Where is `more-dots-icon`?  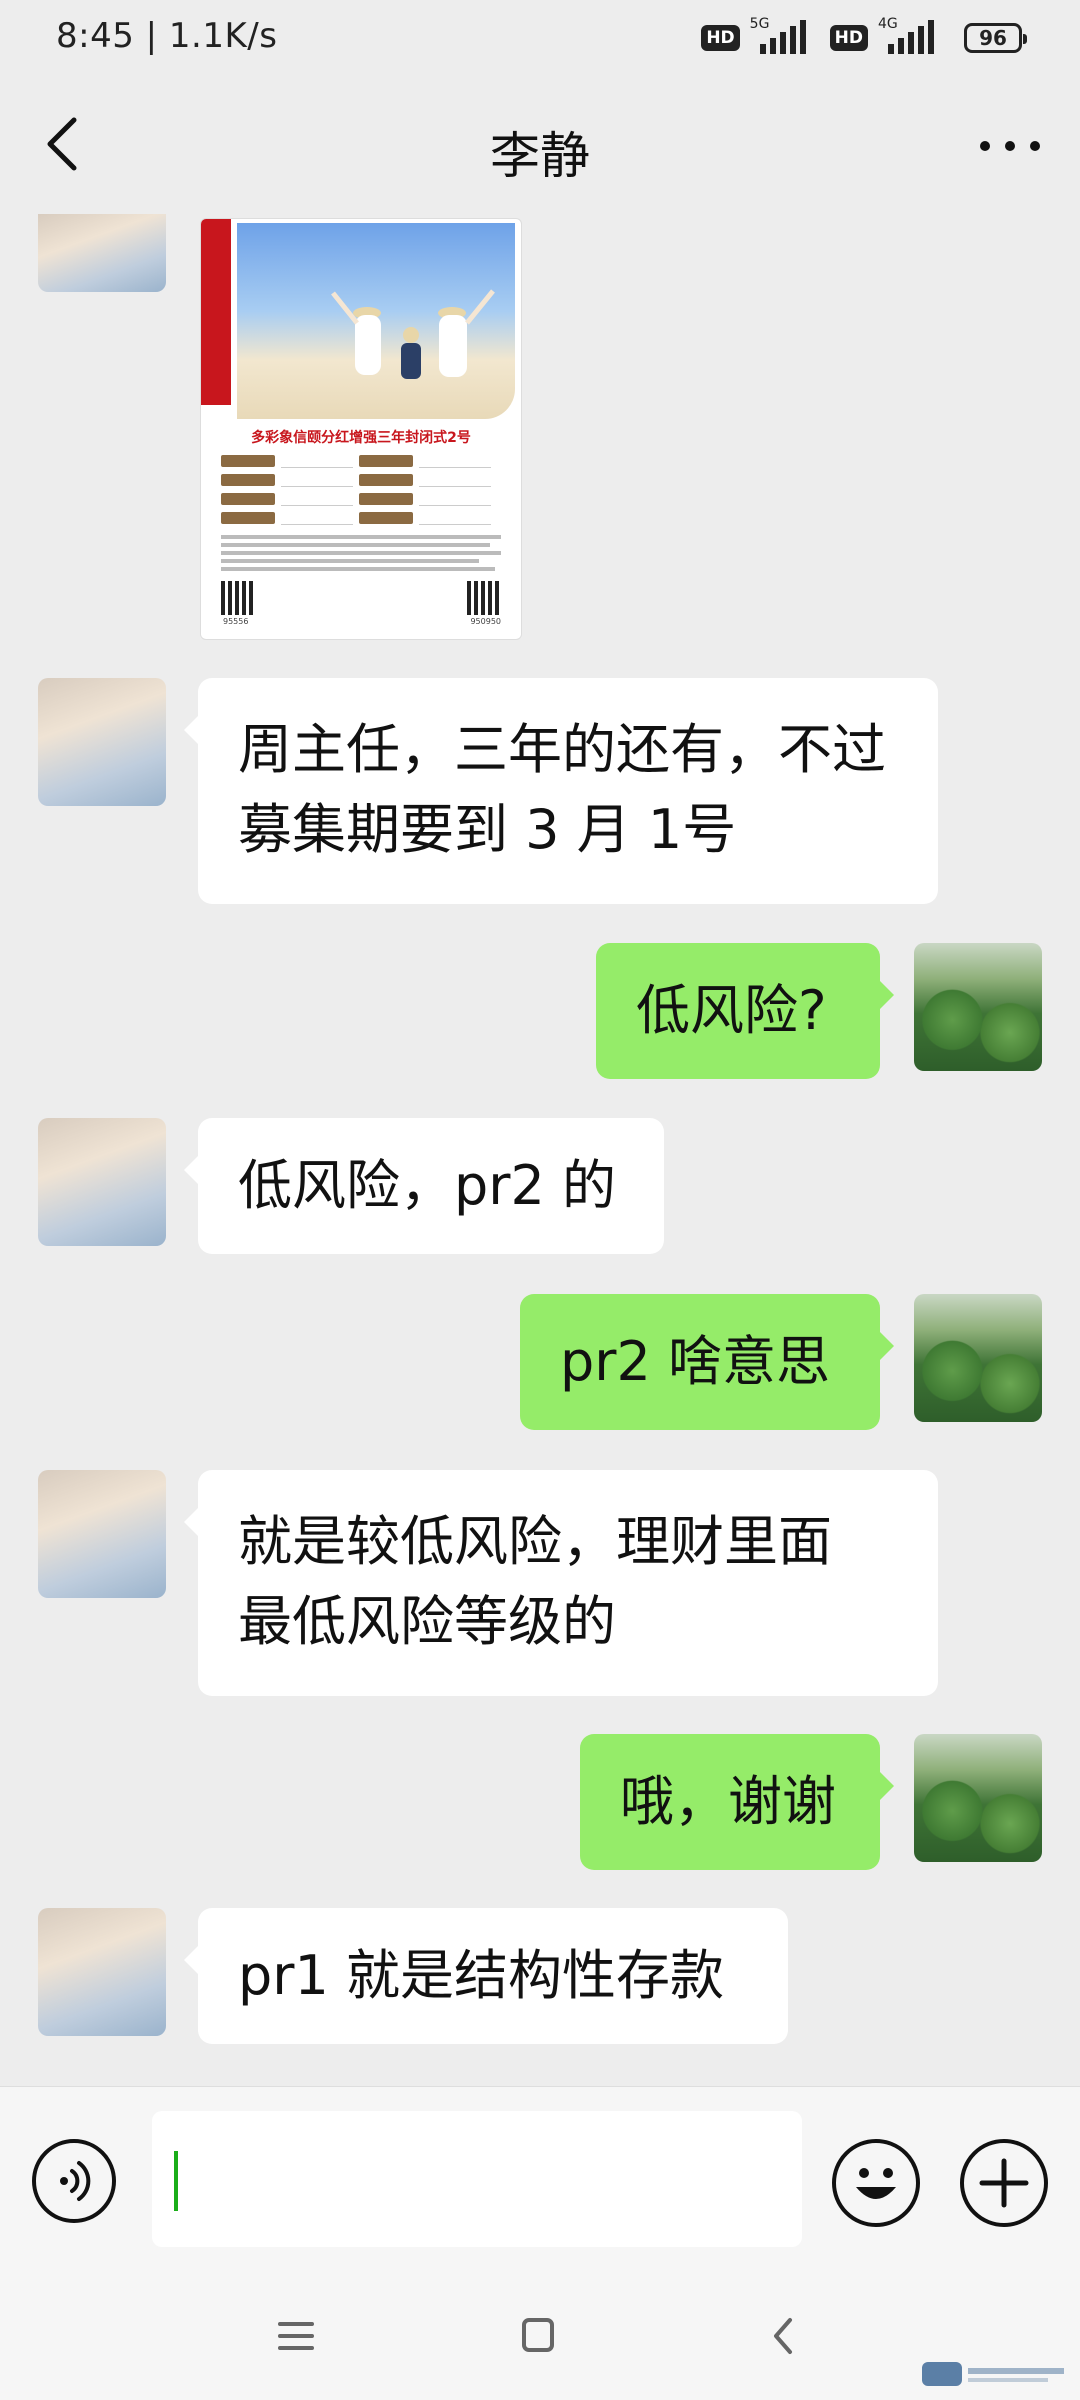
more-dots-icon is located at coordinates (1010, 146).